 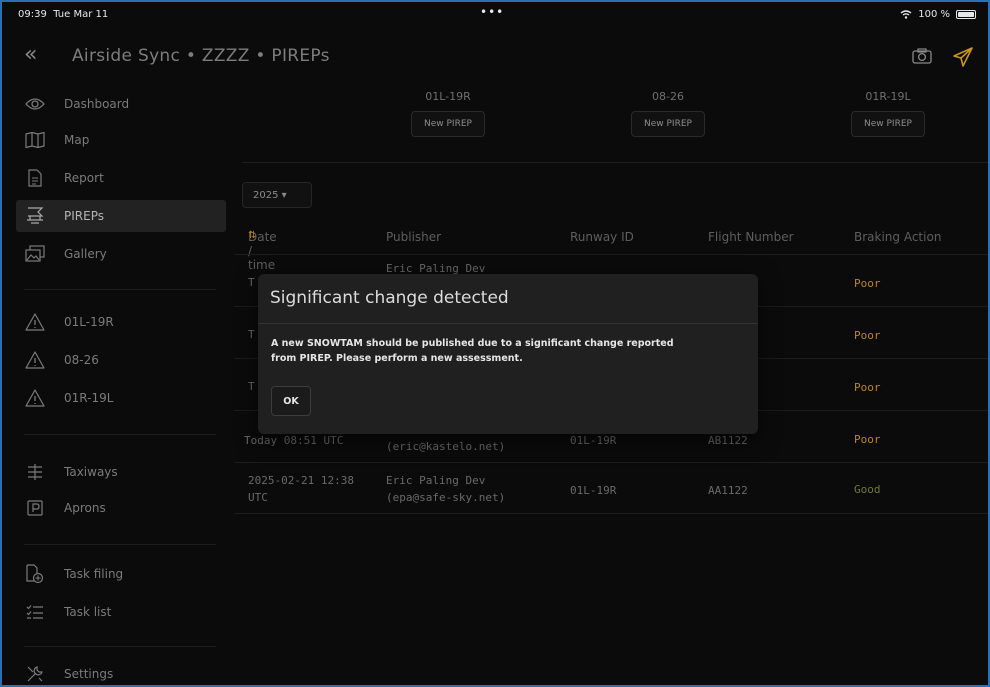 What do you see at coordinates (63, 14) in the screenshot?
I see `status-time: 09:39 Tue Mar 11` at bounding box center [63, 14].